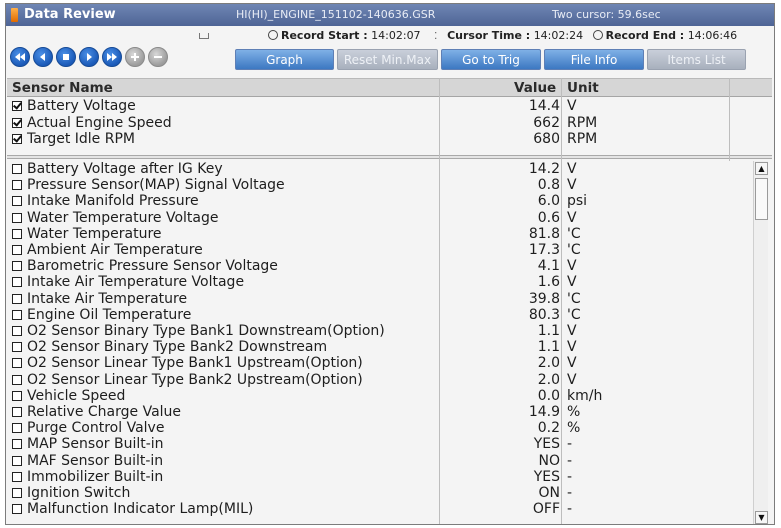 The height and width of the screenshot is (528, 781). Describe the element at coordinates (606, 14) in the screenshot. I see `cursor-mode-label: Two cursor: 59.6sec` at that location.